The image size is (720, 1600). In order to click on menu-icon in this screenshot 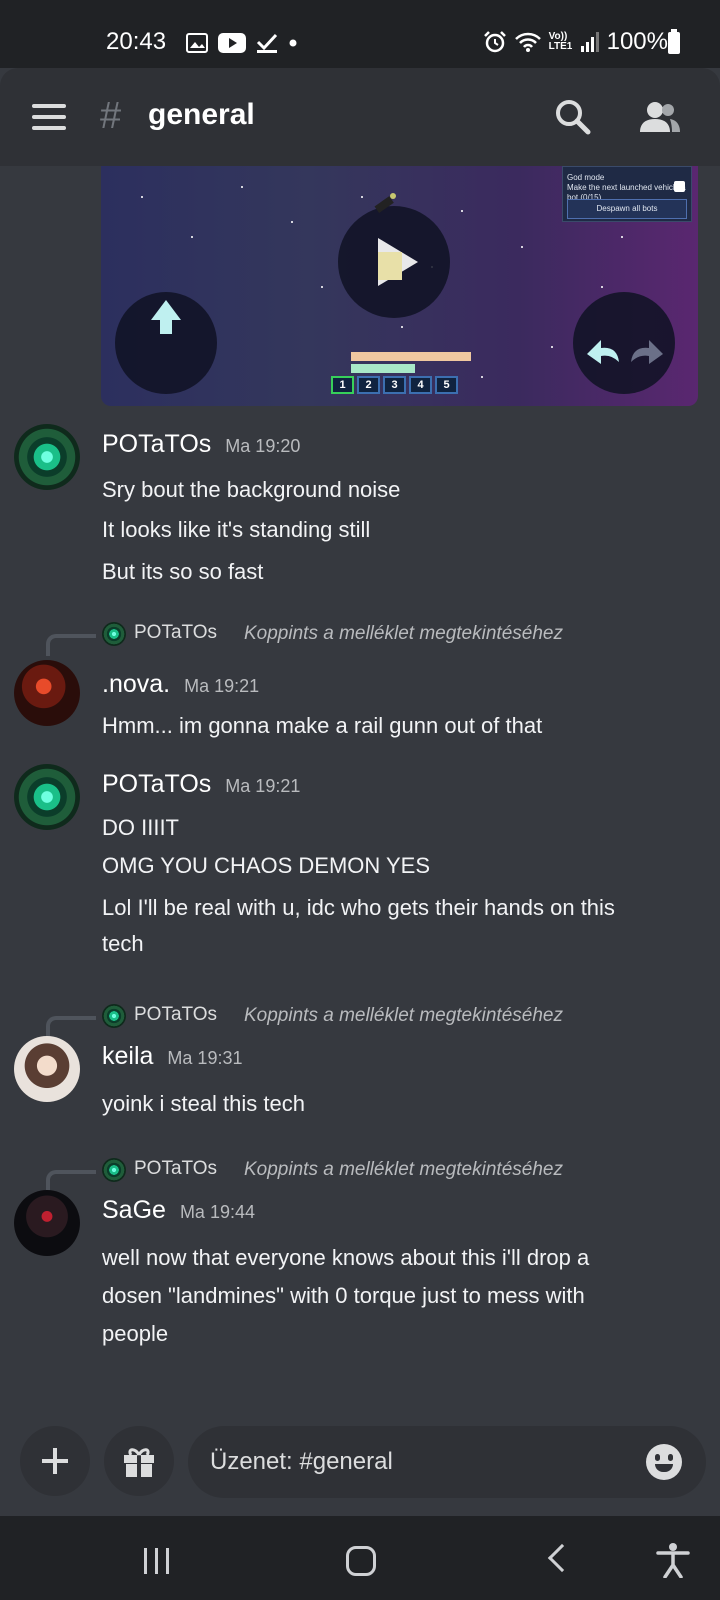, I will do `click(49, 117)`.